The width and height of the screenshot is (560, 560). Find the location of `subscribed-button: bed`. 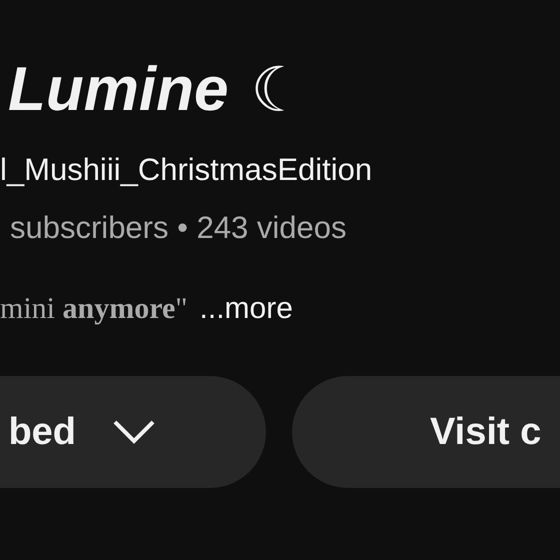

subscribed-button: bed is located at coordinates (133, 432).